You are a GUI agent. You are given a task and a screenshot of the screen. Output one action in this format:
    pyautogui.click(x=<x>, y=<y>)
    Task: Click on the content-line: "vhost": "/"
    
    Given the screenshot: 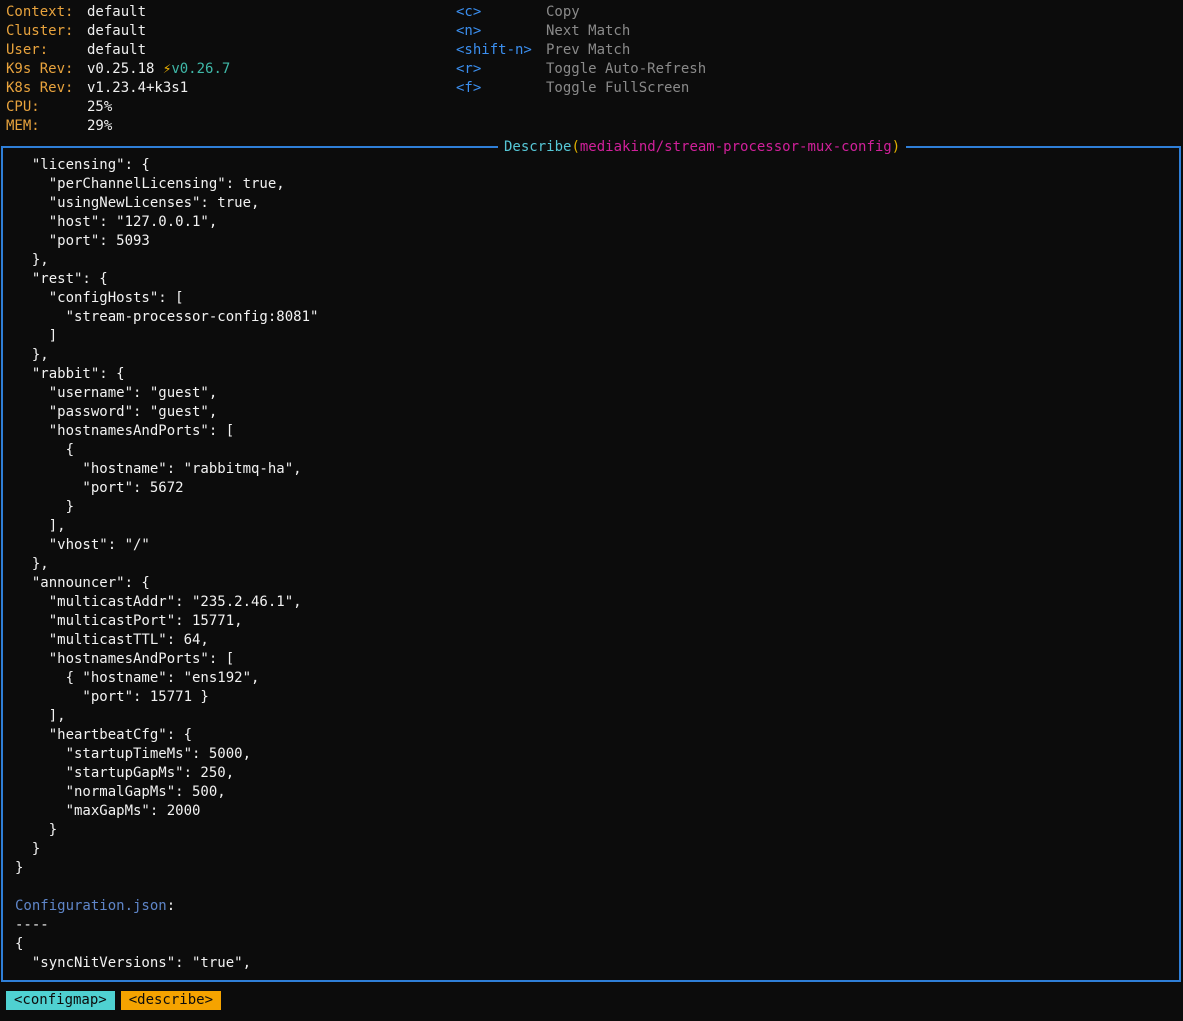 What is the action you would take?
    pyautogui.click(x=82, y=545)
    